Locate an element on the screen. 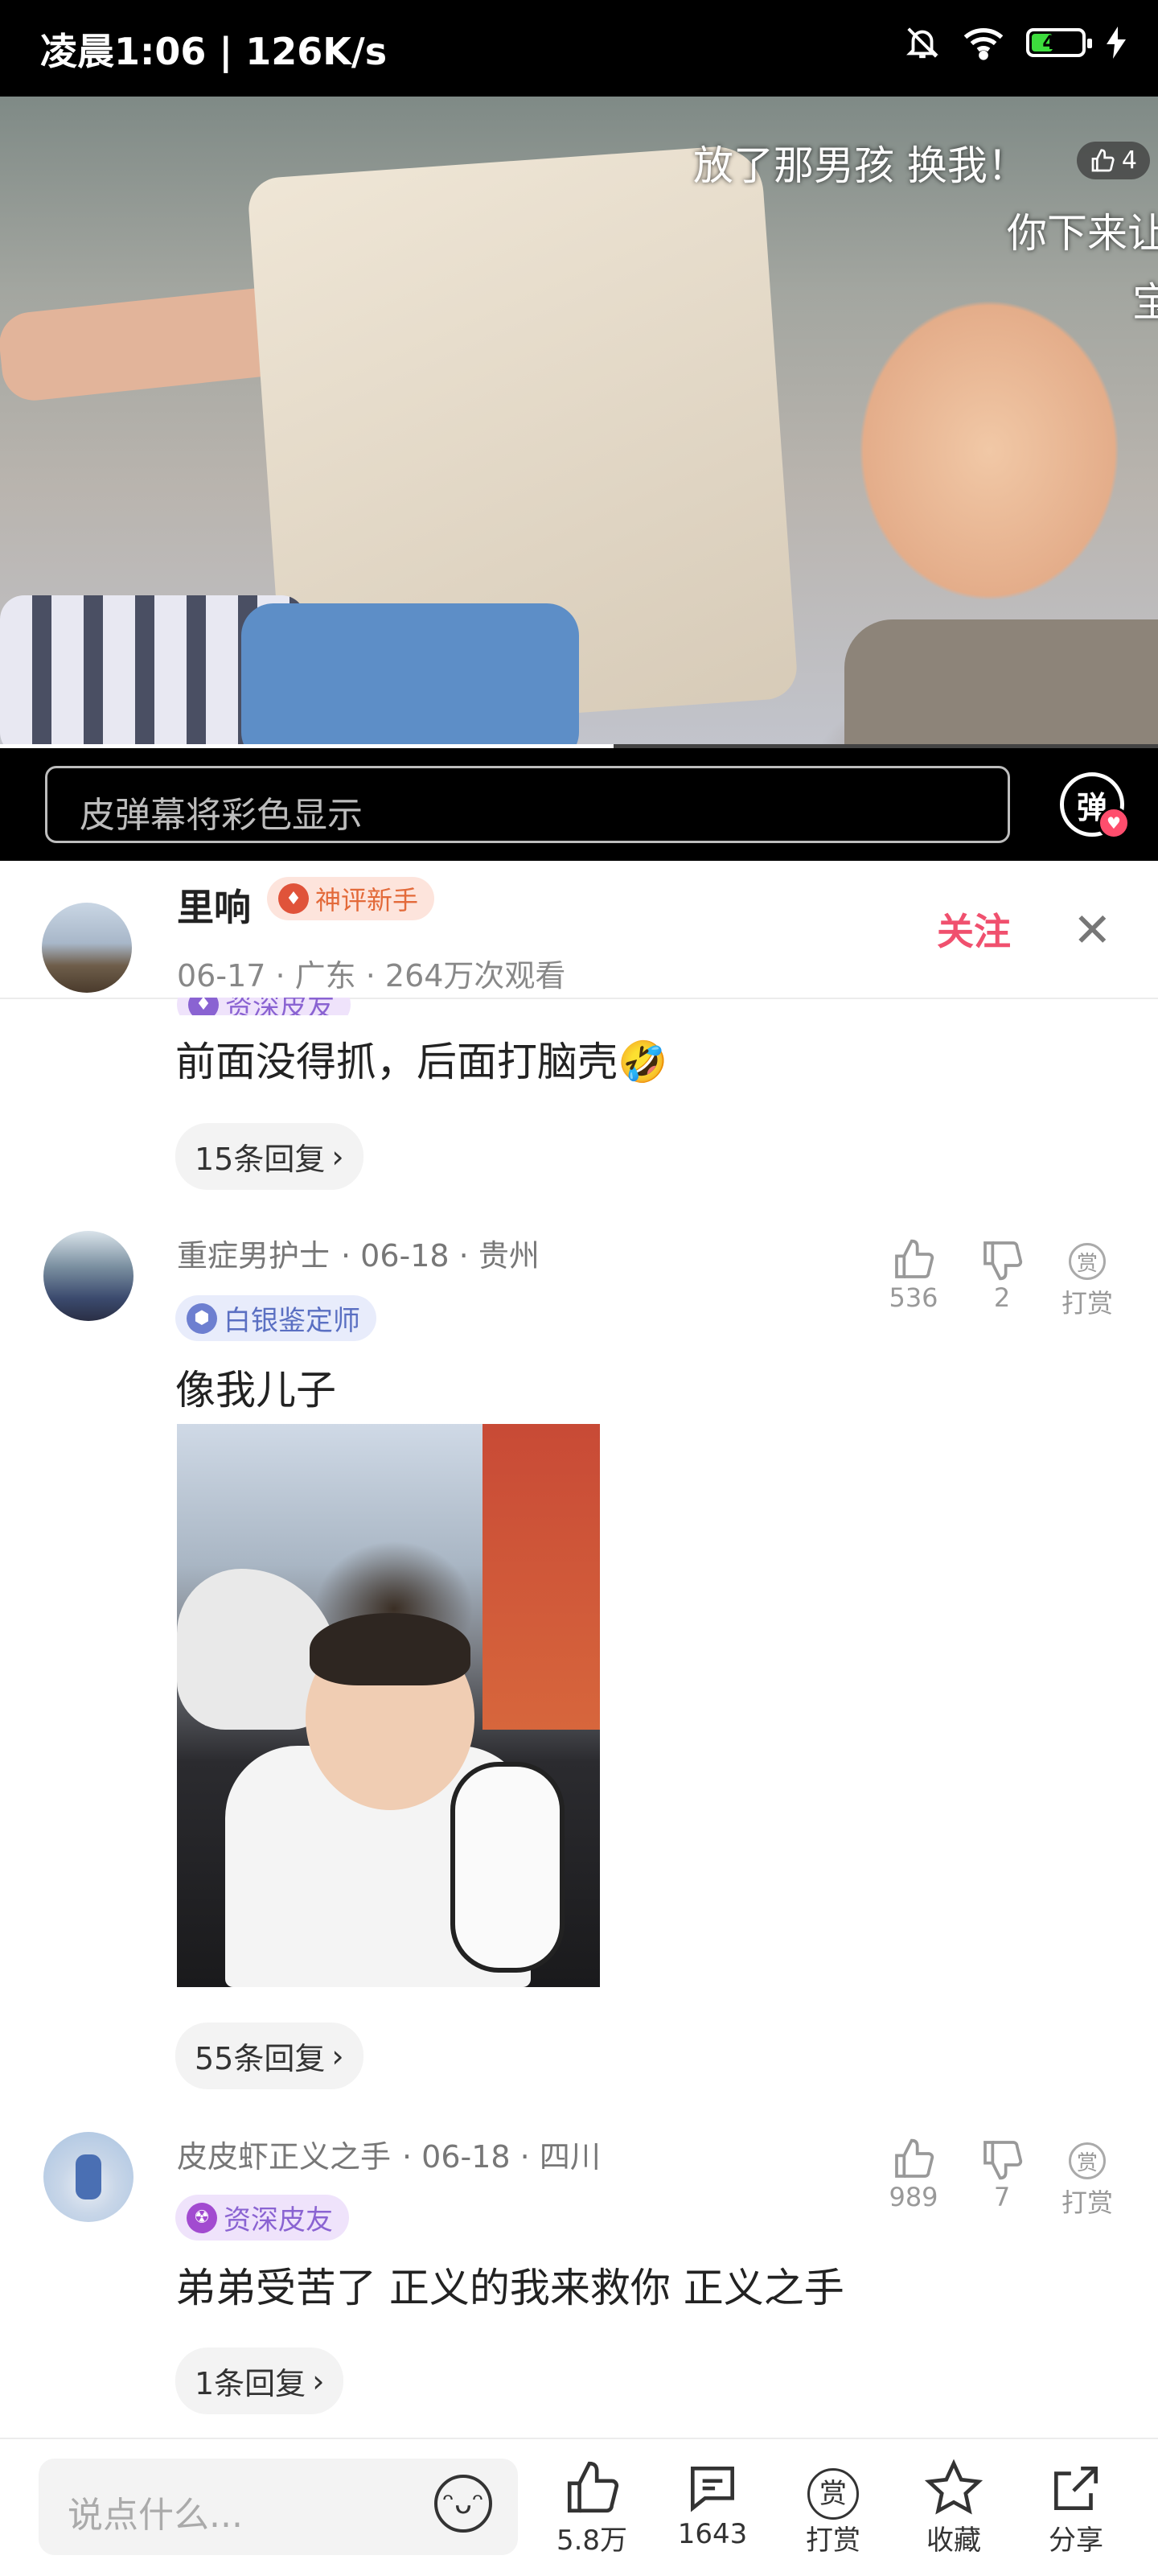 This screenshot has height=2576, width=1158. author-header: 里响 ♦ 神评新手 06-17 · 广东 · 264万次观看 关注 ✕ is located at coordinates (579, 930).